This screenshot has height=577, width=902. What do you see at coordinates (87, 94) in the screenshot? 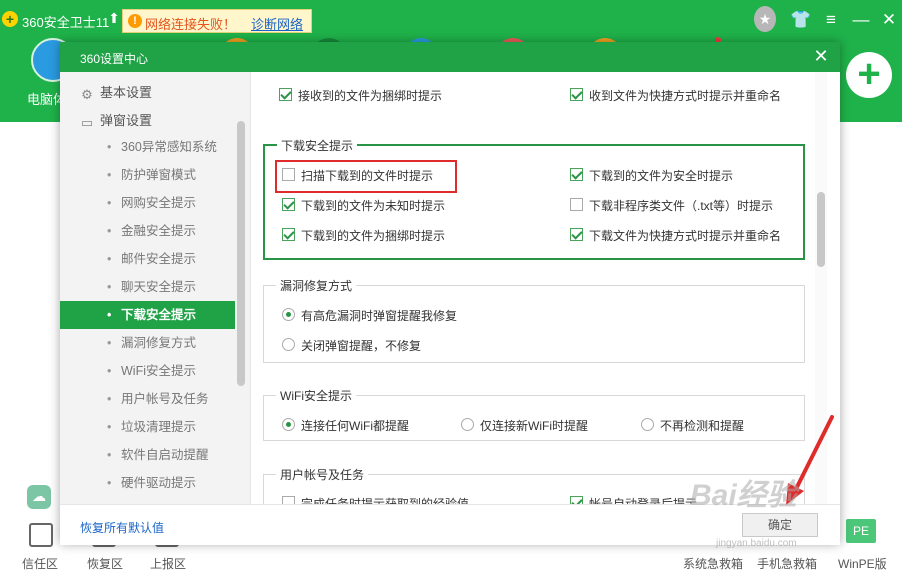
I see `gear-icon: ⚙` at bounding box center [87, 94].